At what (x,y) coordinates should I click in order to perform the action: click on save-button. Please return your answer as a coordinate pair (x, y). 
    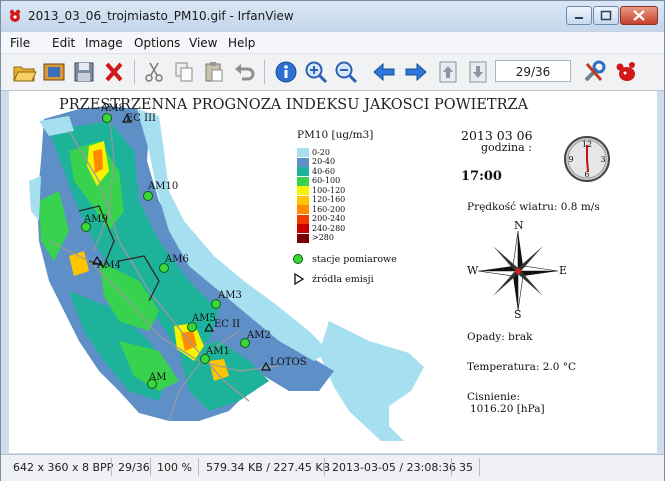
    Looking at the image, I should click on (84, 72).